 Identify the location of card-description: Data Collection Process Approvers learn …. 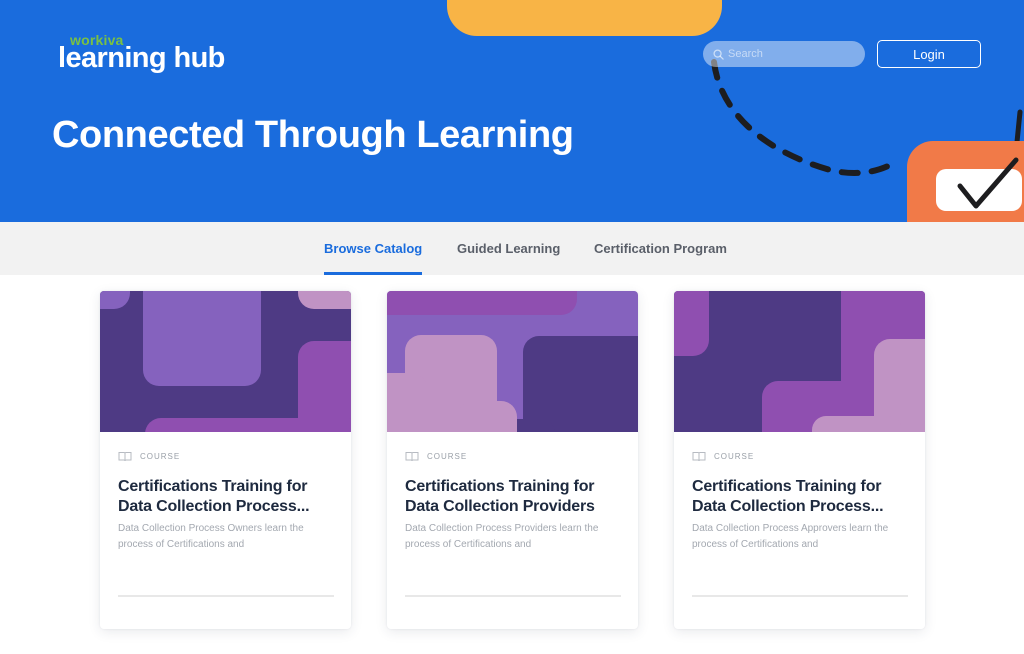
(790, 536).